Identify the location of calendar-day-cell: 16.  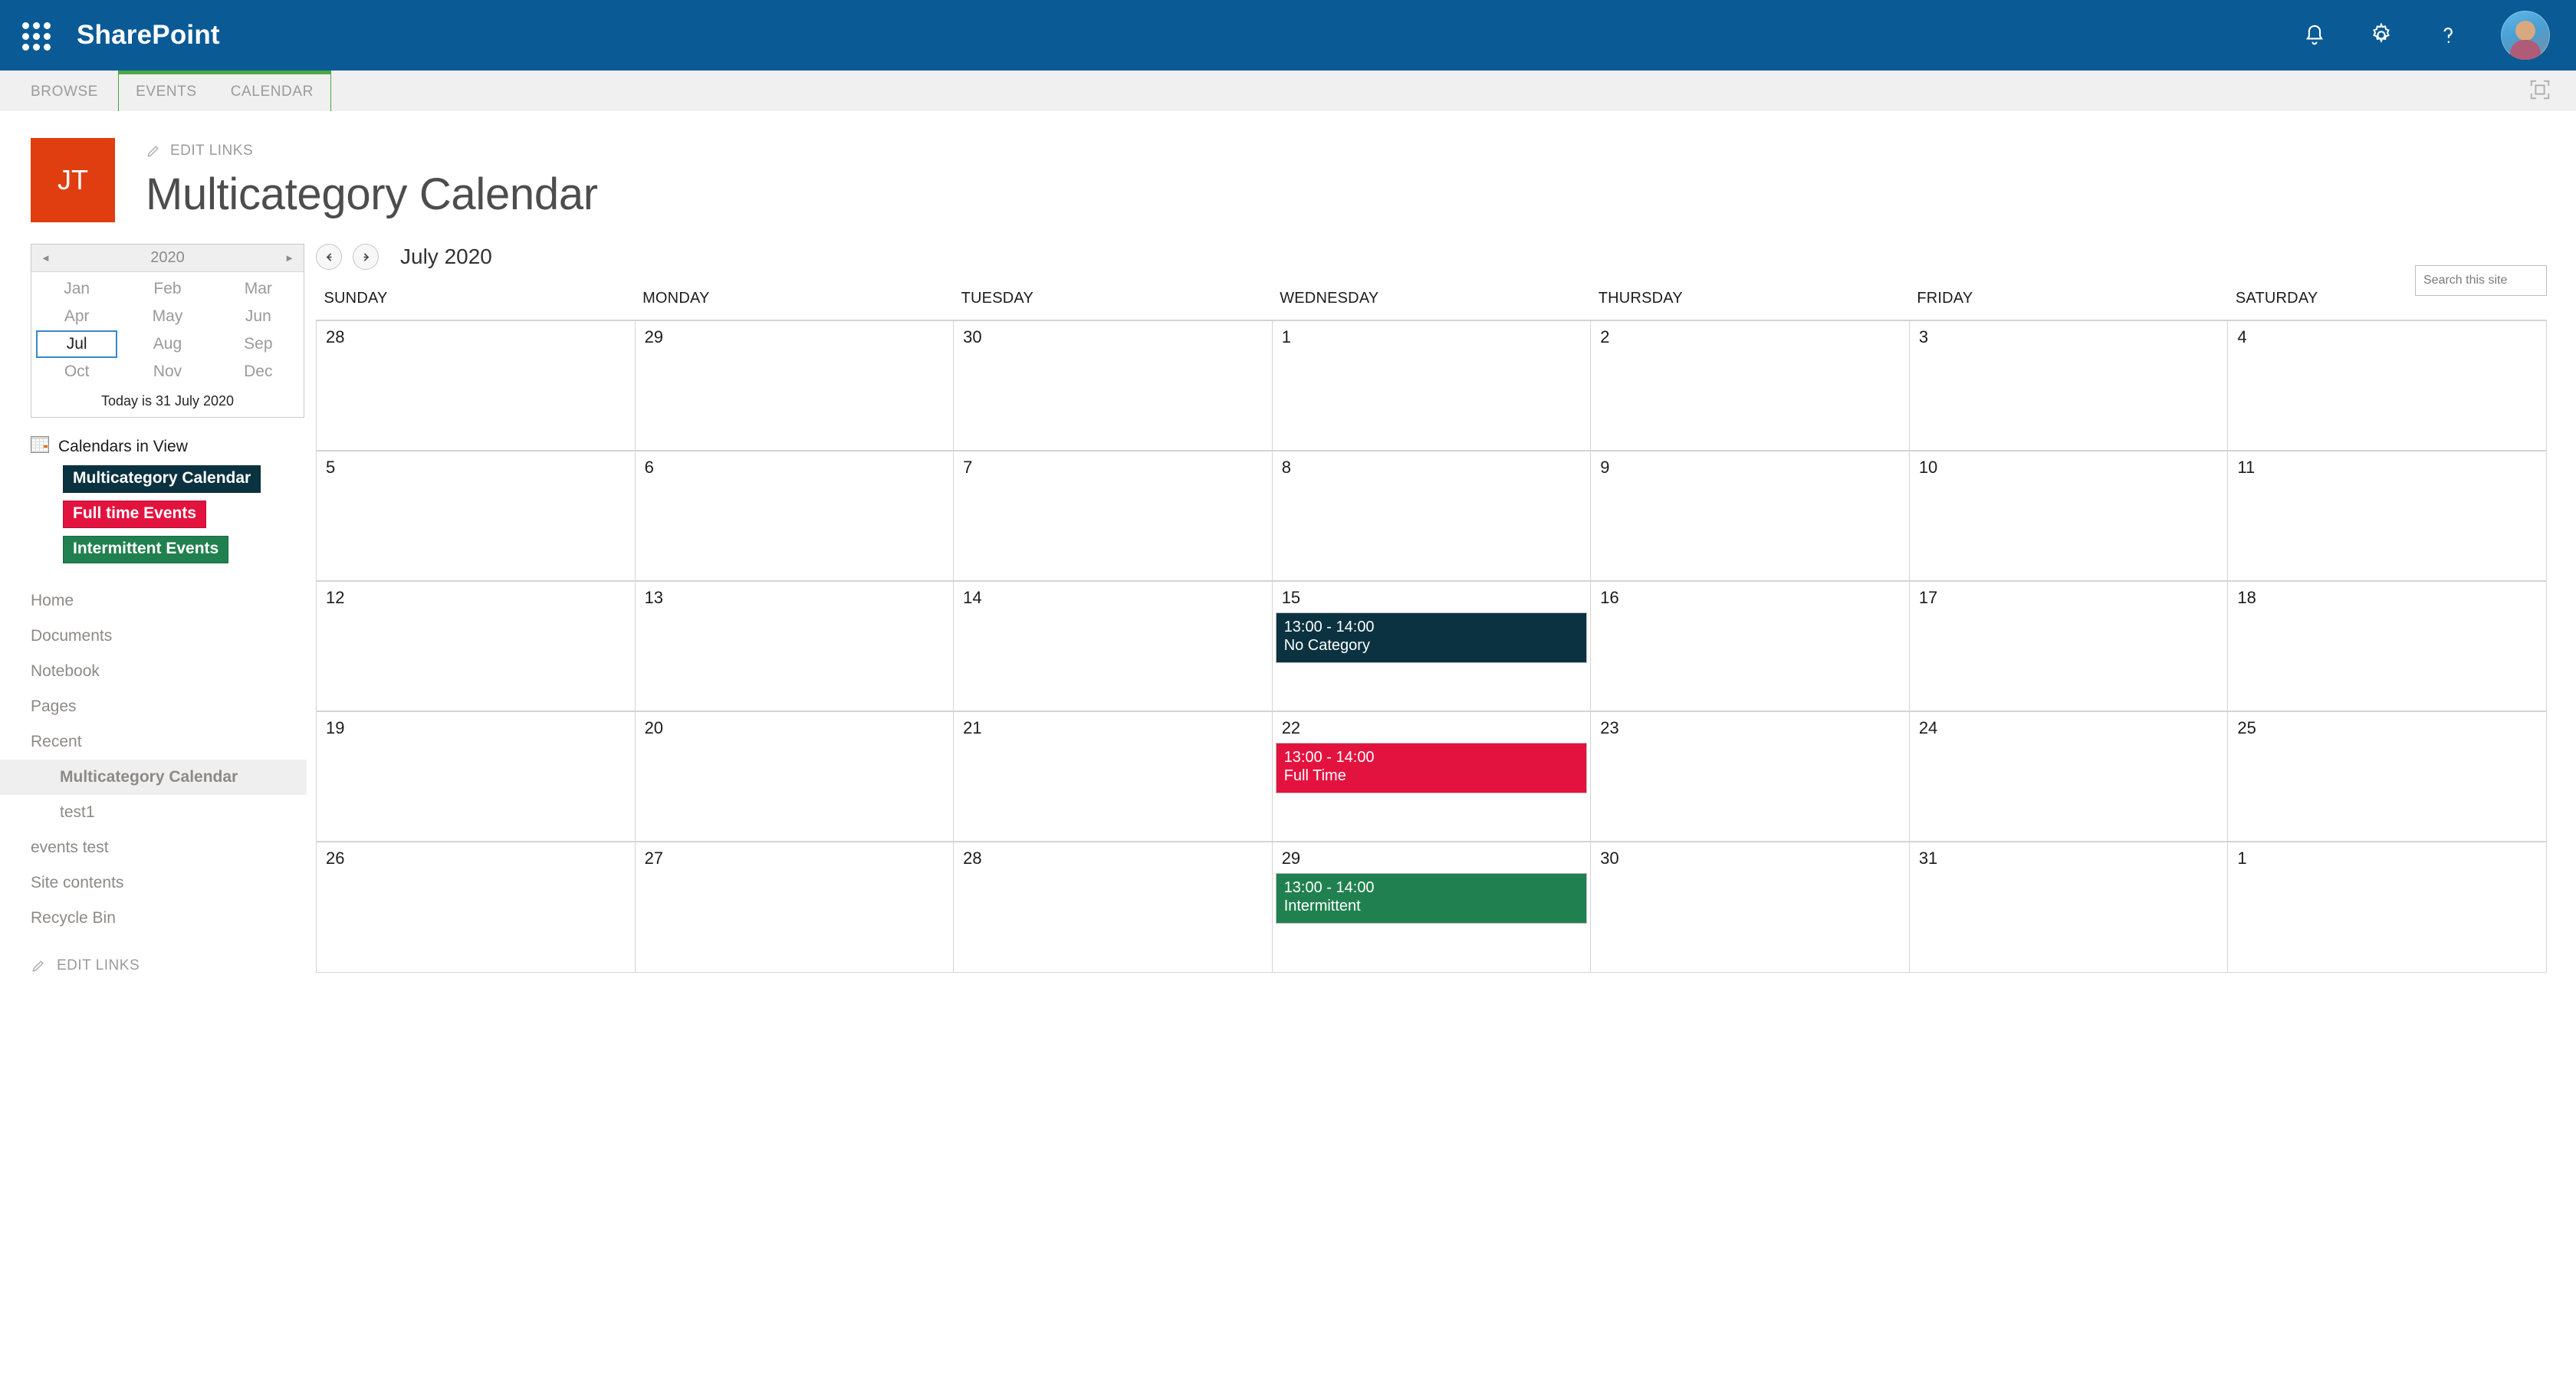
(1750, 646).